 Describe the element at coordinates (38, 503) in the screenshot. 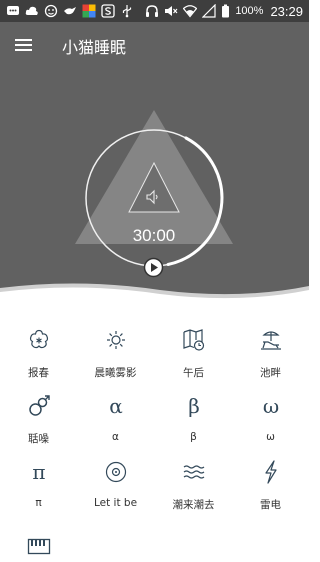

I see `sound-label: π` at that location.